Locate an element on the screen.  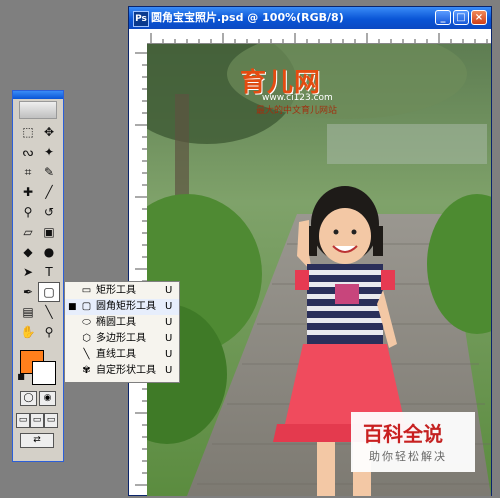
selected-indicator-icon: ■ is located at coordinates (72, 307).